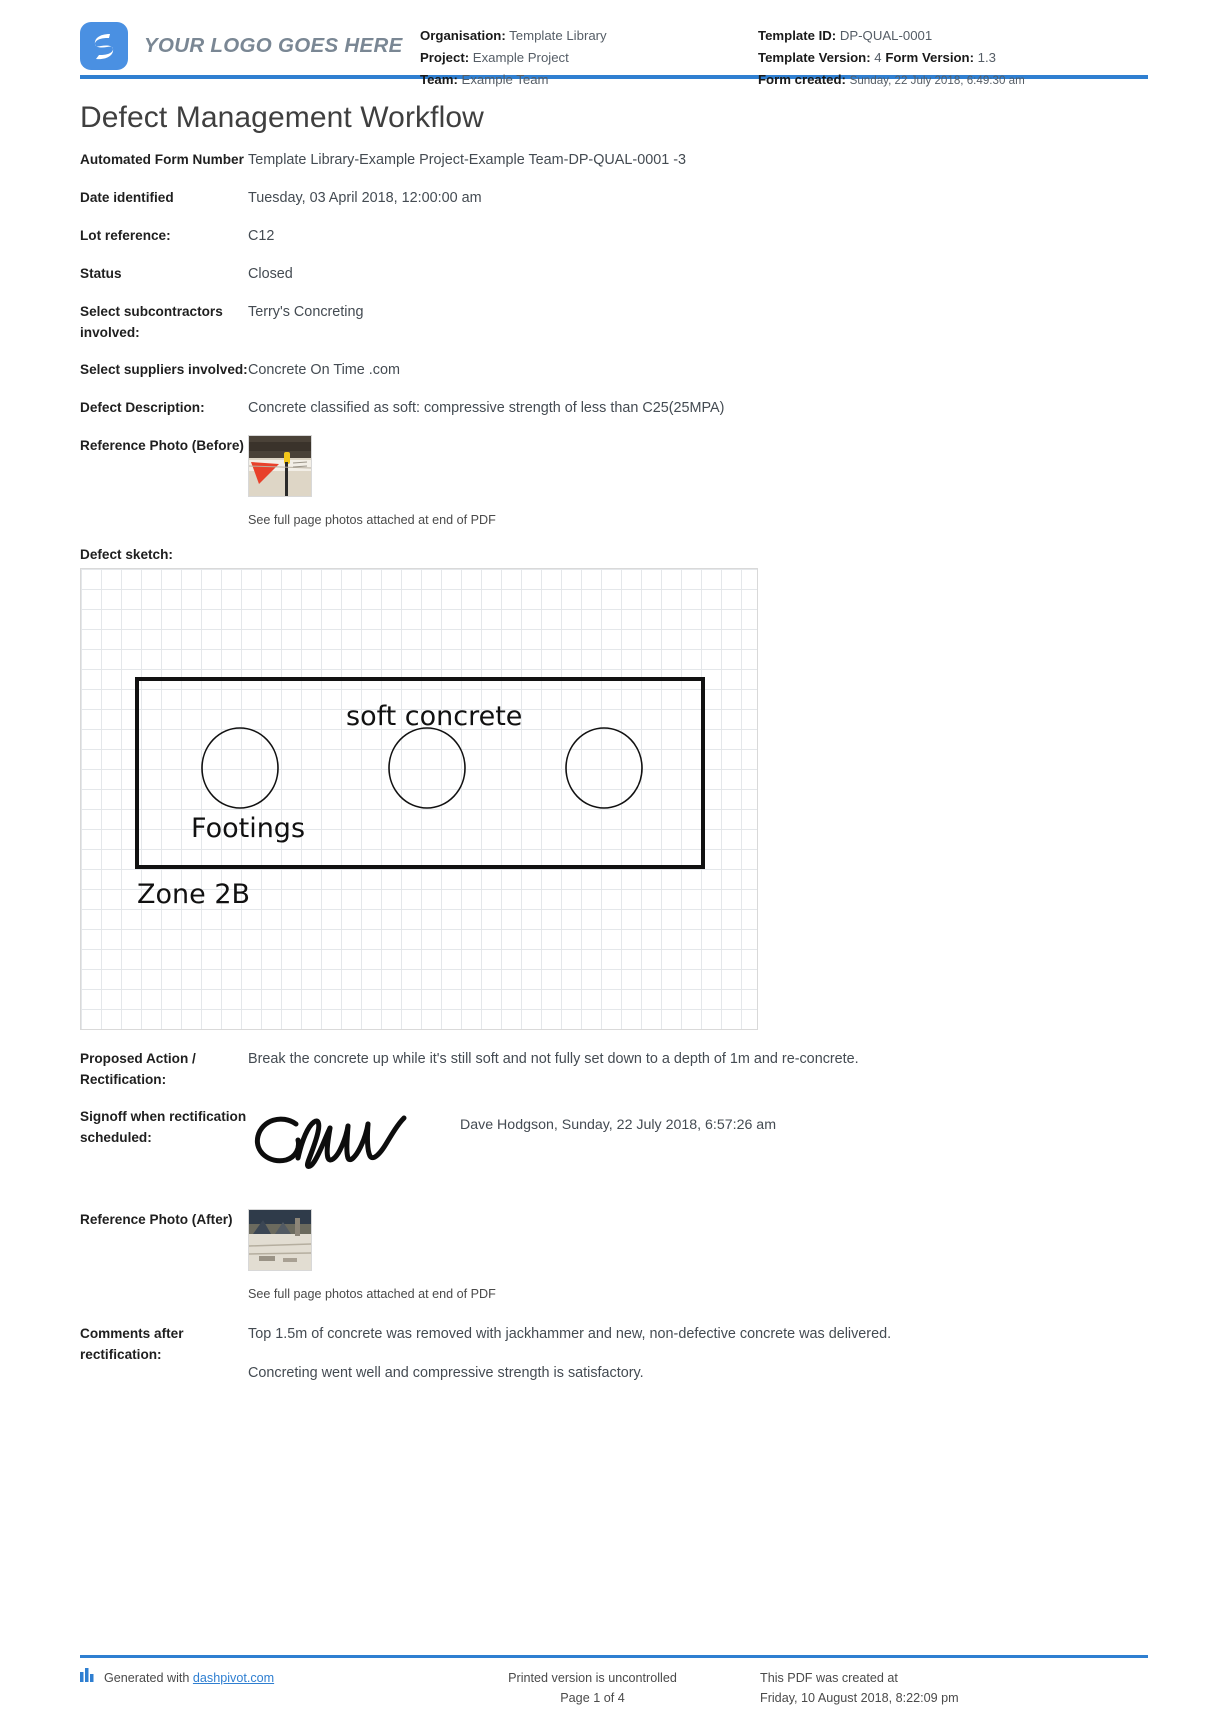 The height and width of the screenshot is (1736, 1228). I want to click on sketch-annotation-top: soft concrete, so click(434, 716).